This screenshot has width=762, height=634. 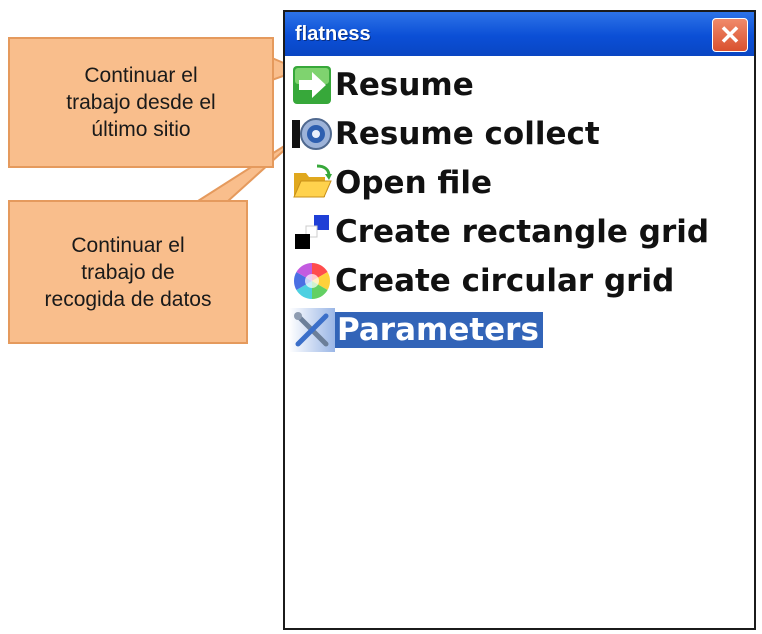 What do you see at coordinates (414, 182) in the screenshot?
I see `menu-item-label: Open file` at bounding box center [414, 182].